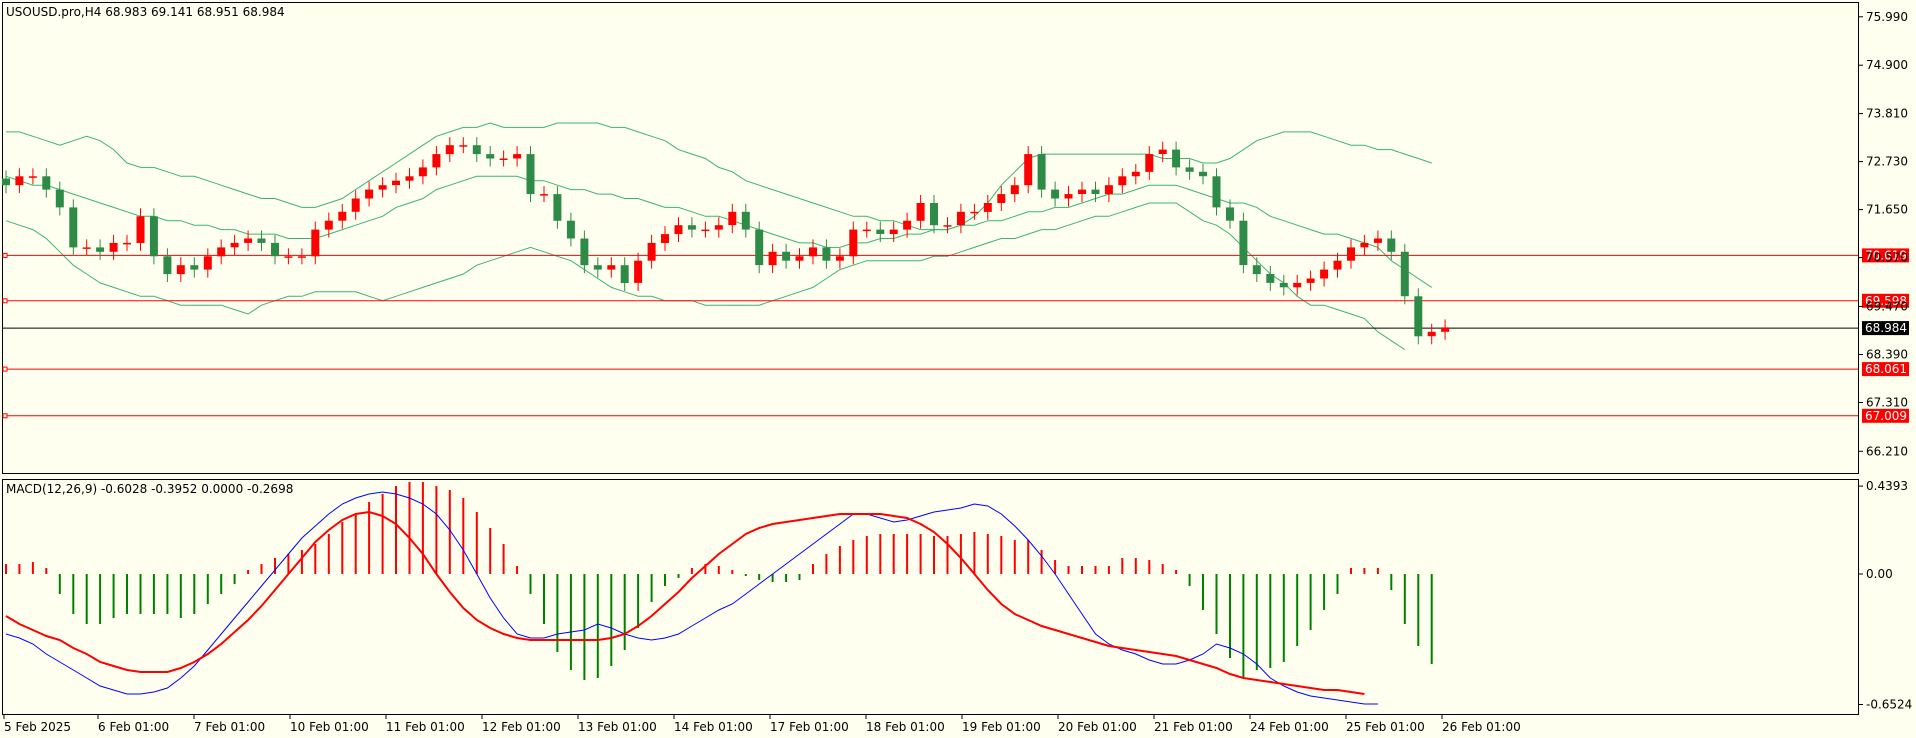  I want to click on price-tick-label: 70.570, so click(1887, 258).